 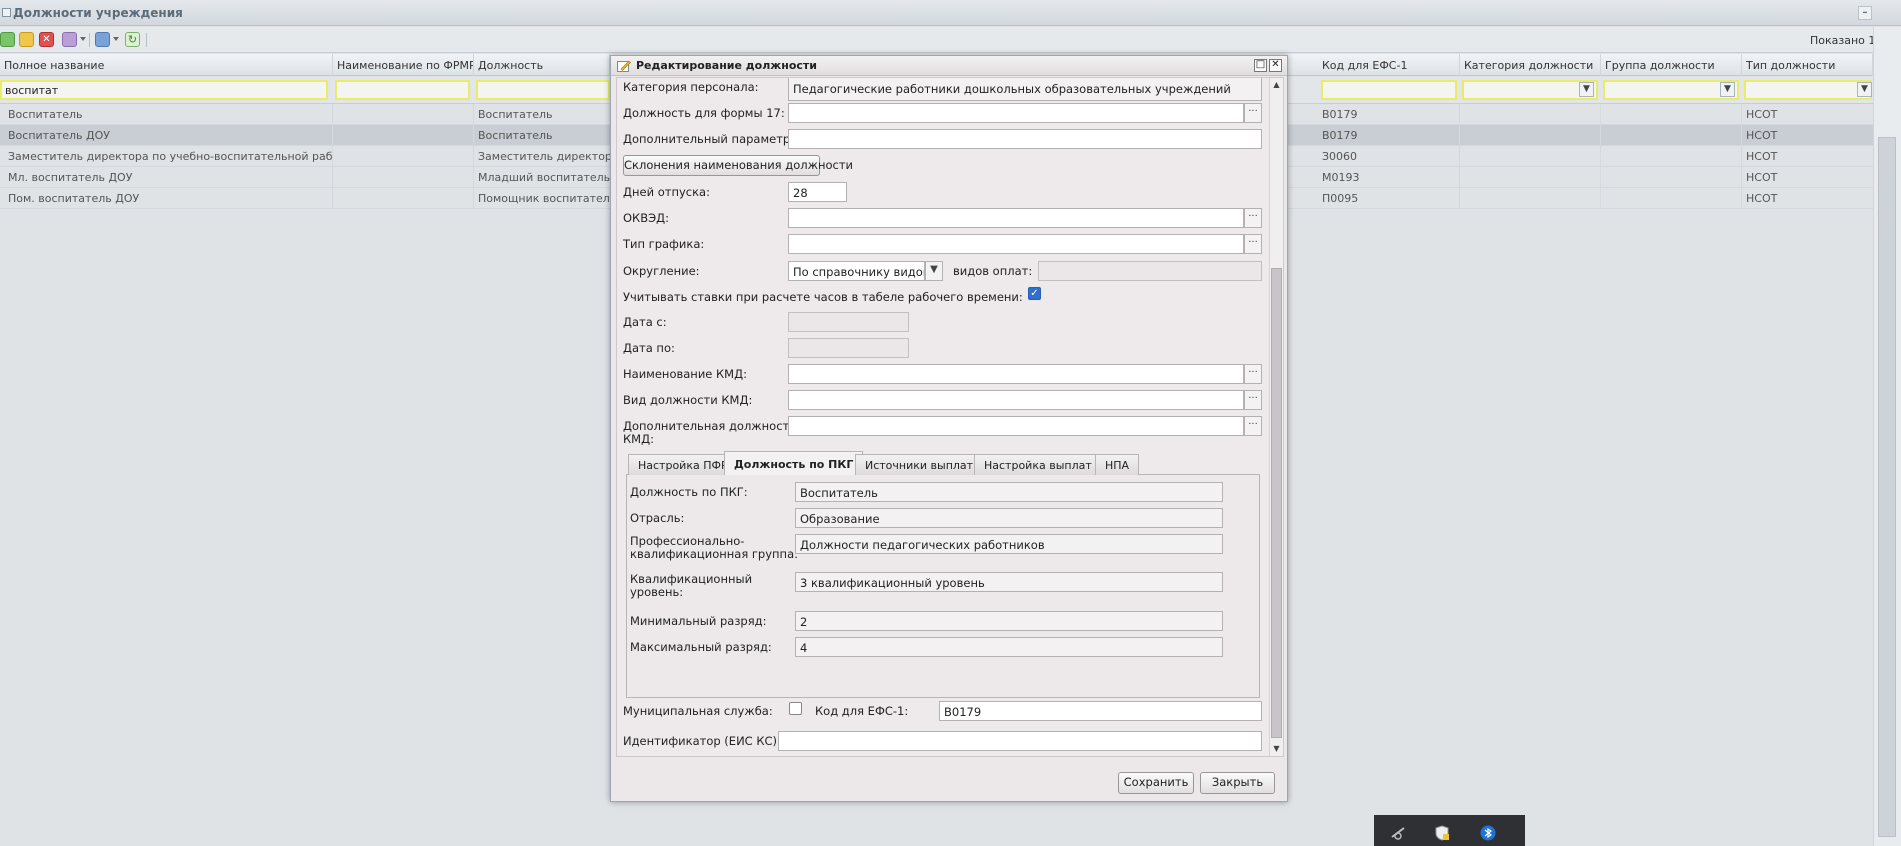 I want to click on column-header: Наименование по ФРМР, so click(x=403, y=65).